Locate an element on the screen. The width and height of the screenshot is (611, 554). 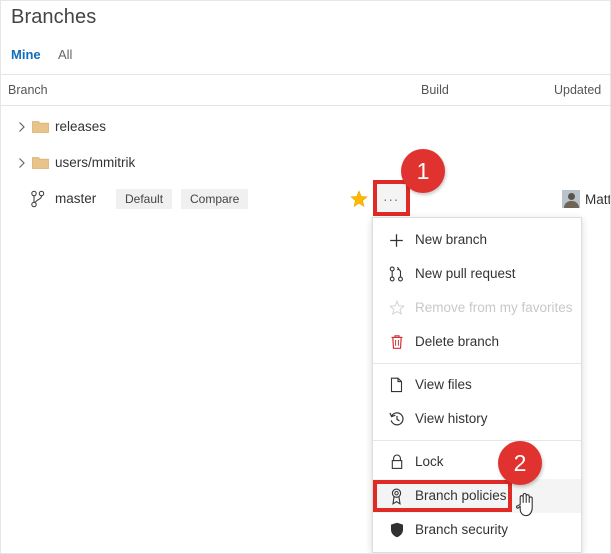
menu-item-label: New pull request is located at coordinates (465, 273).